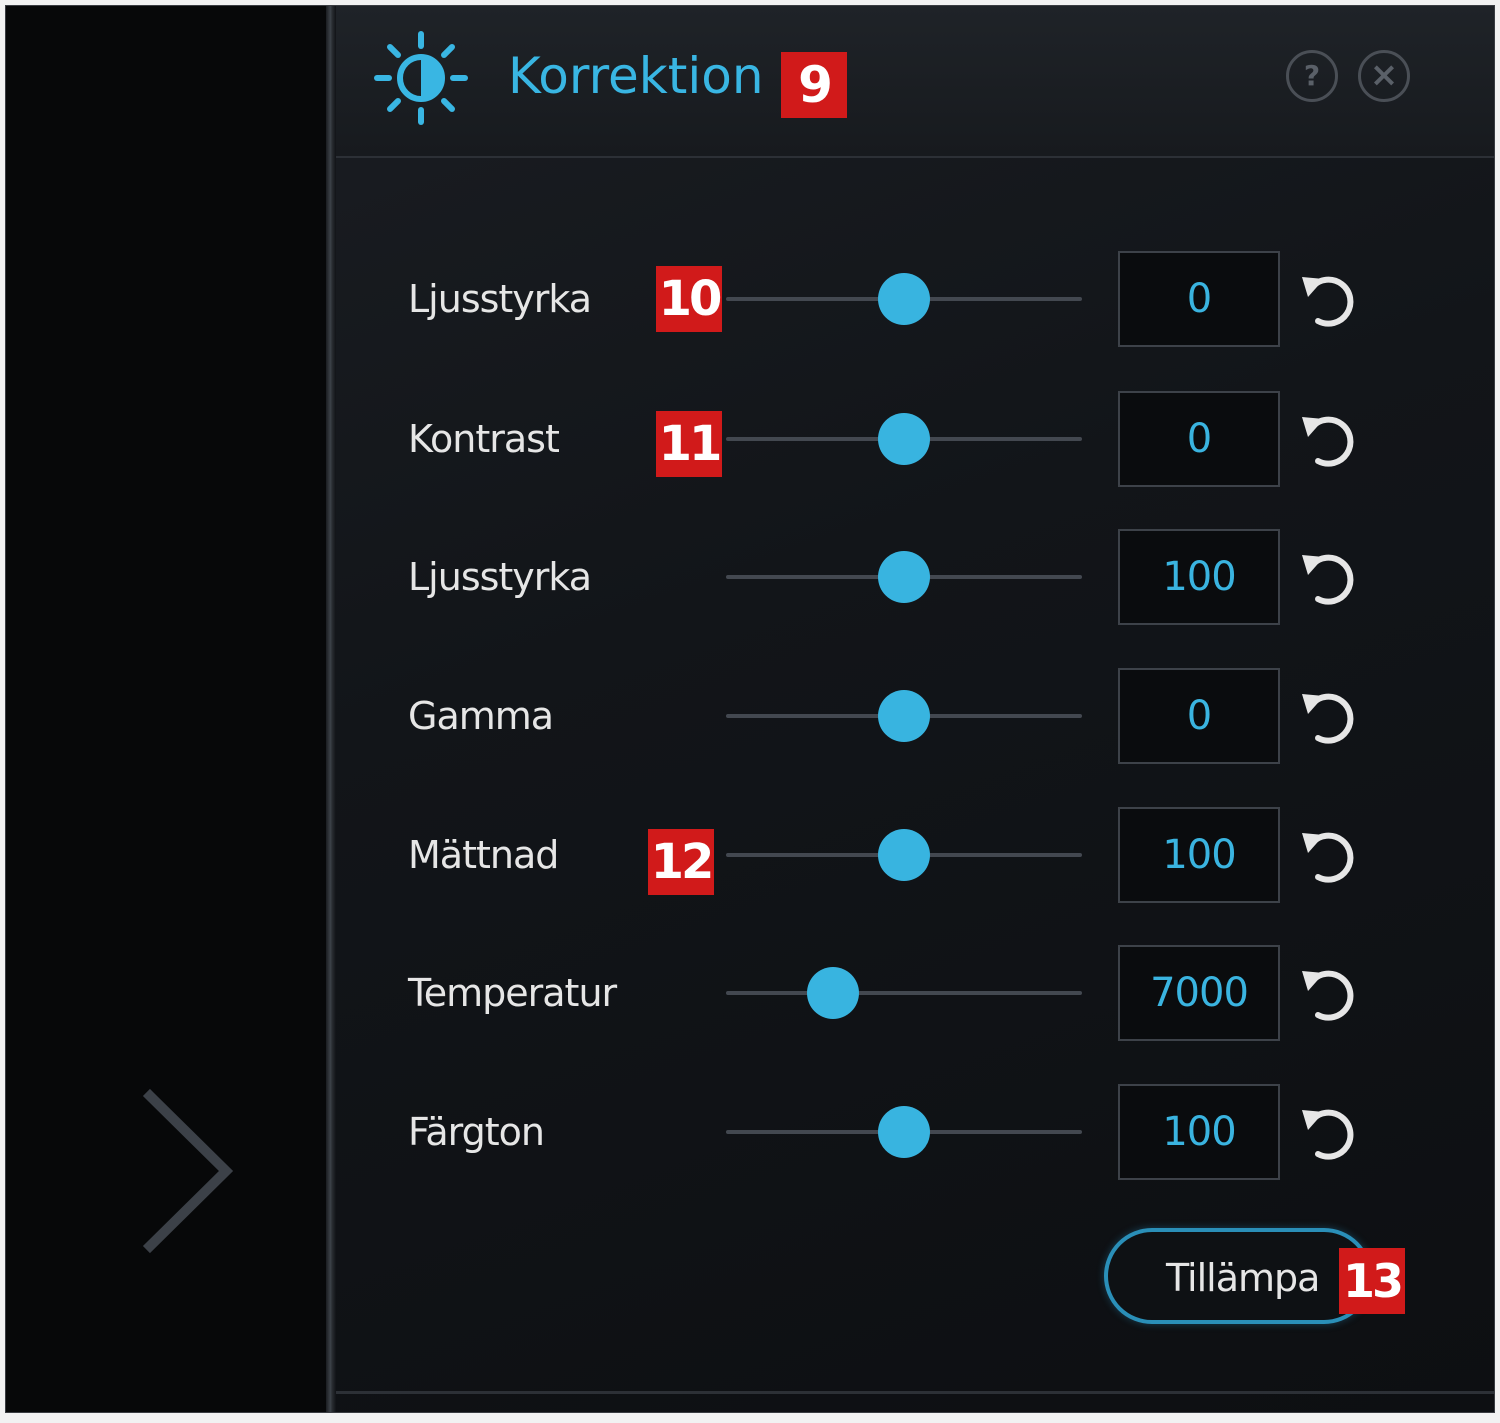 This screenshot has width=1500, height=1423. I want to click on gamma-label: Gamma, so click(481, 716).